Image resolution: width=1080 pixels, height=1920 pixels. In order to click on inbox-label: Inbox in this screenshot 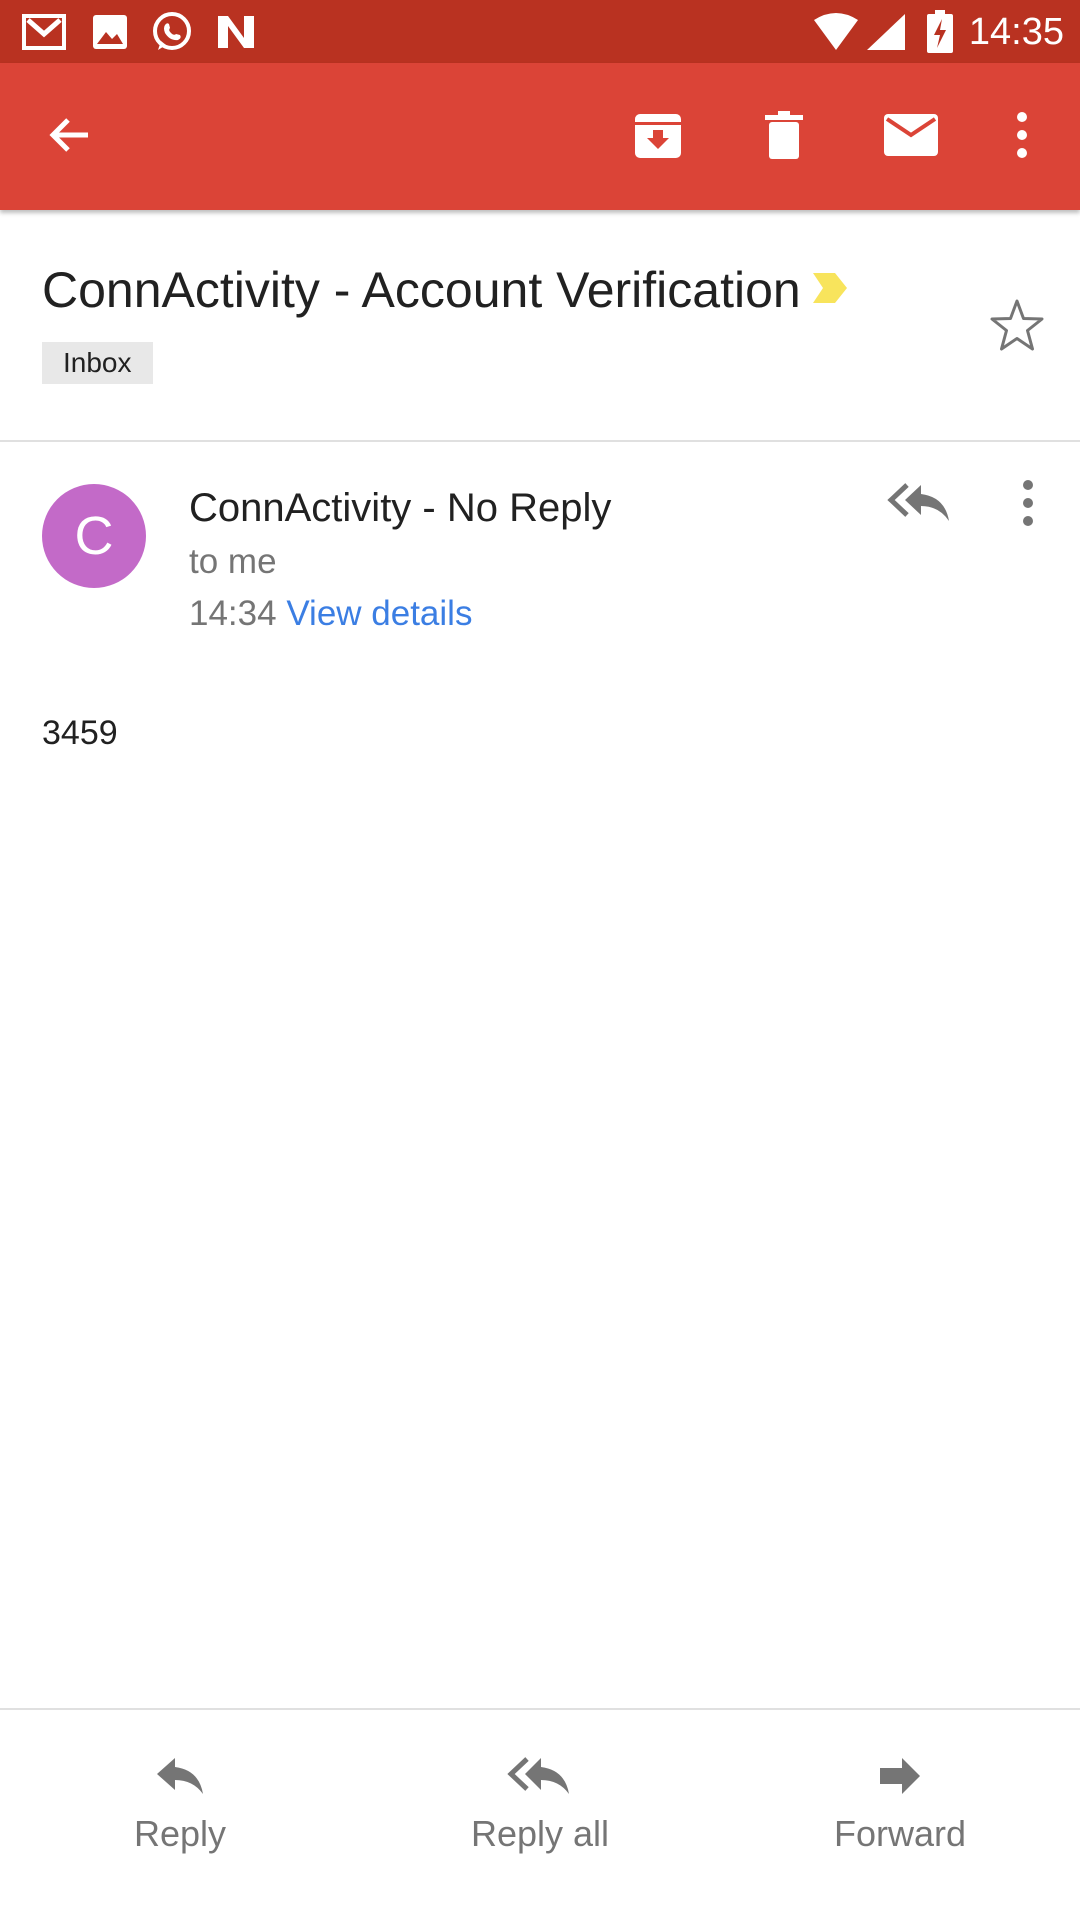, I will do `click(97, 363)`.